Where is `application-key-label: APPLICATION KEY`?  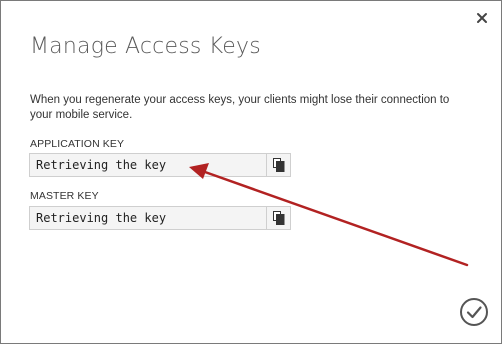 application-key-label: APPLICATION KEY is located at coordinates (77, 144).